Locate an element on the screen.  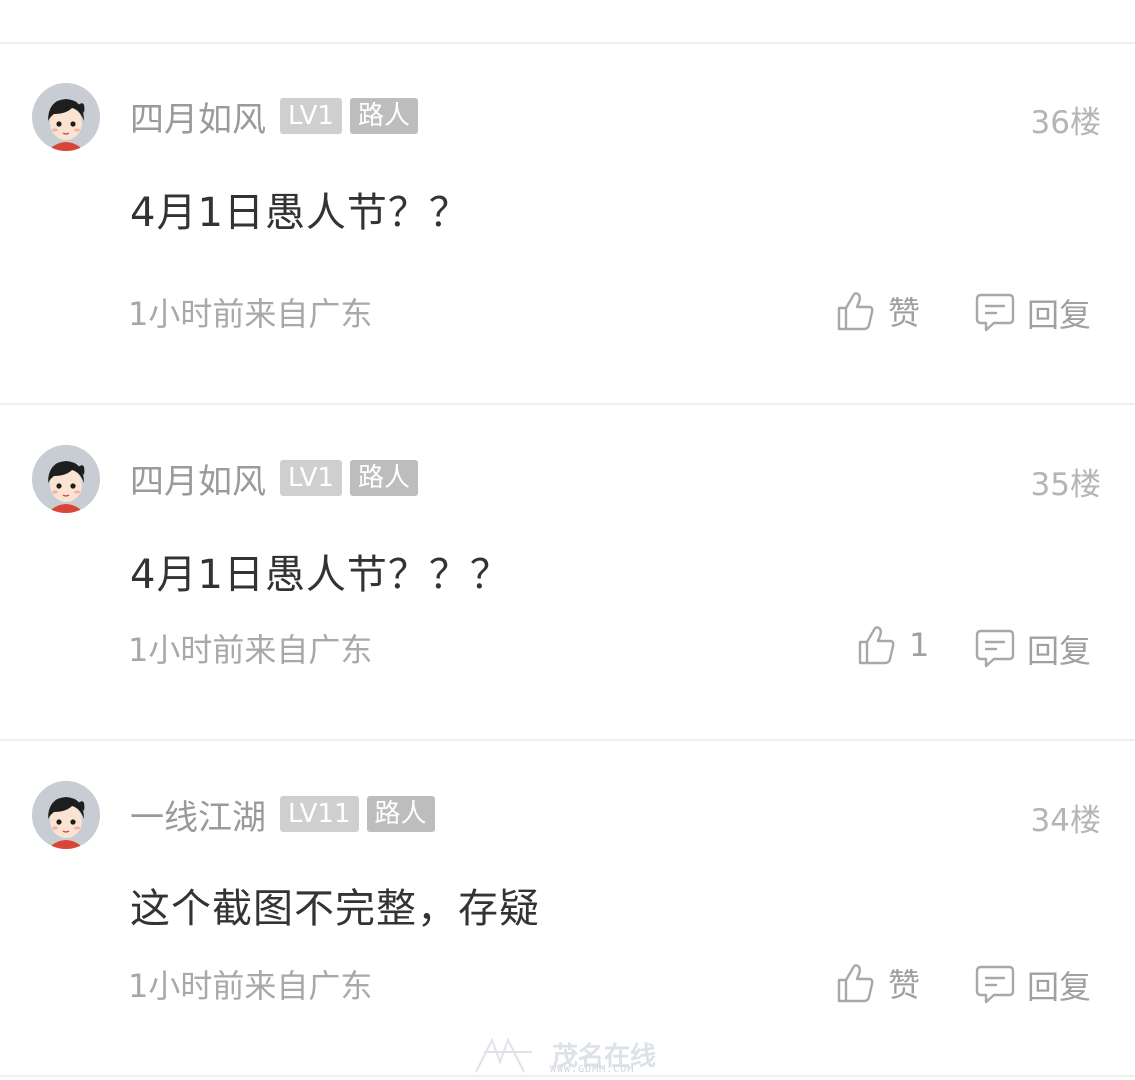
floor-number: 34楼 is located at coordinates (1065, 821).